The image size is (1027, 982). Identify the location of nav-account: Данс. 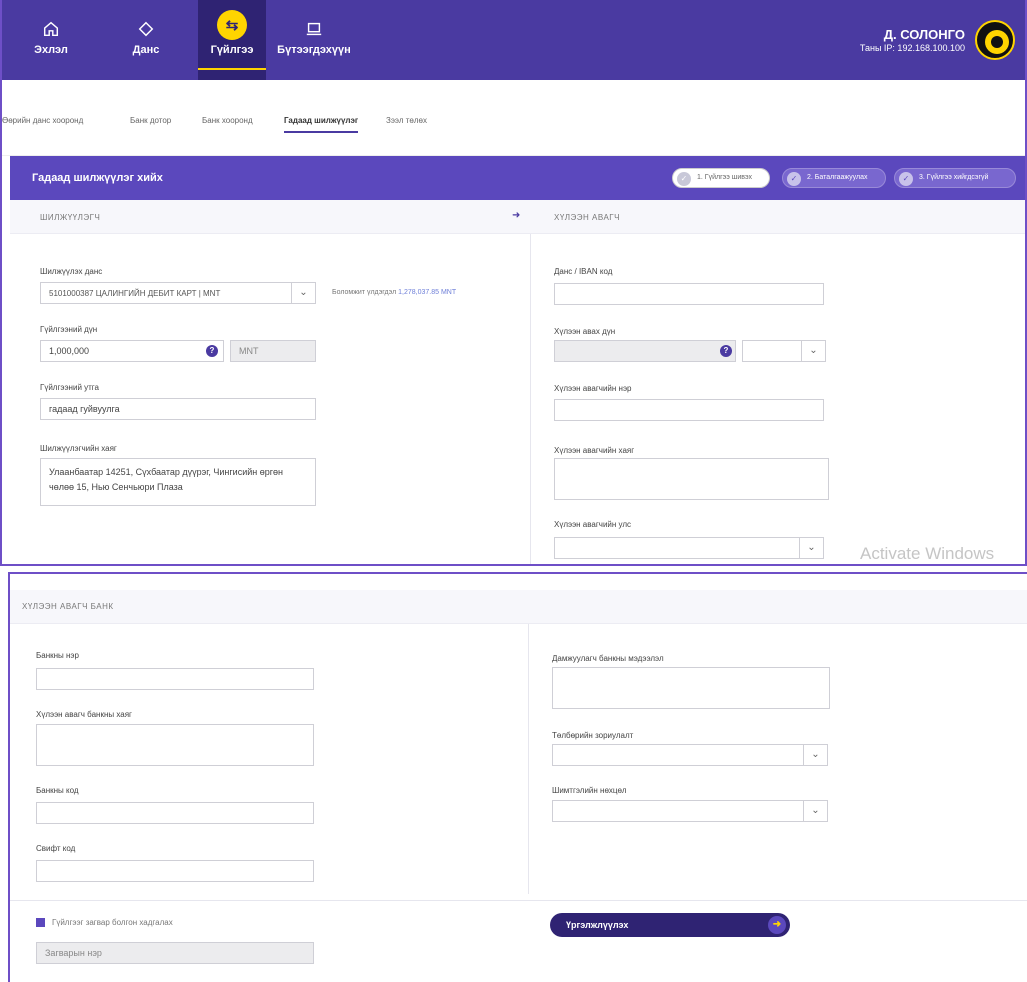
(146, 40).